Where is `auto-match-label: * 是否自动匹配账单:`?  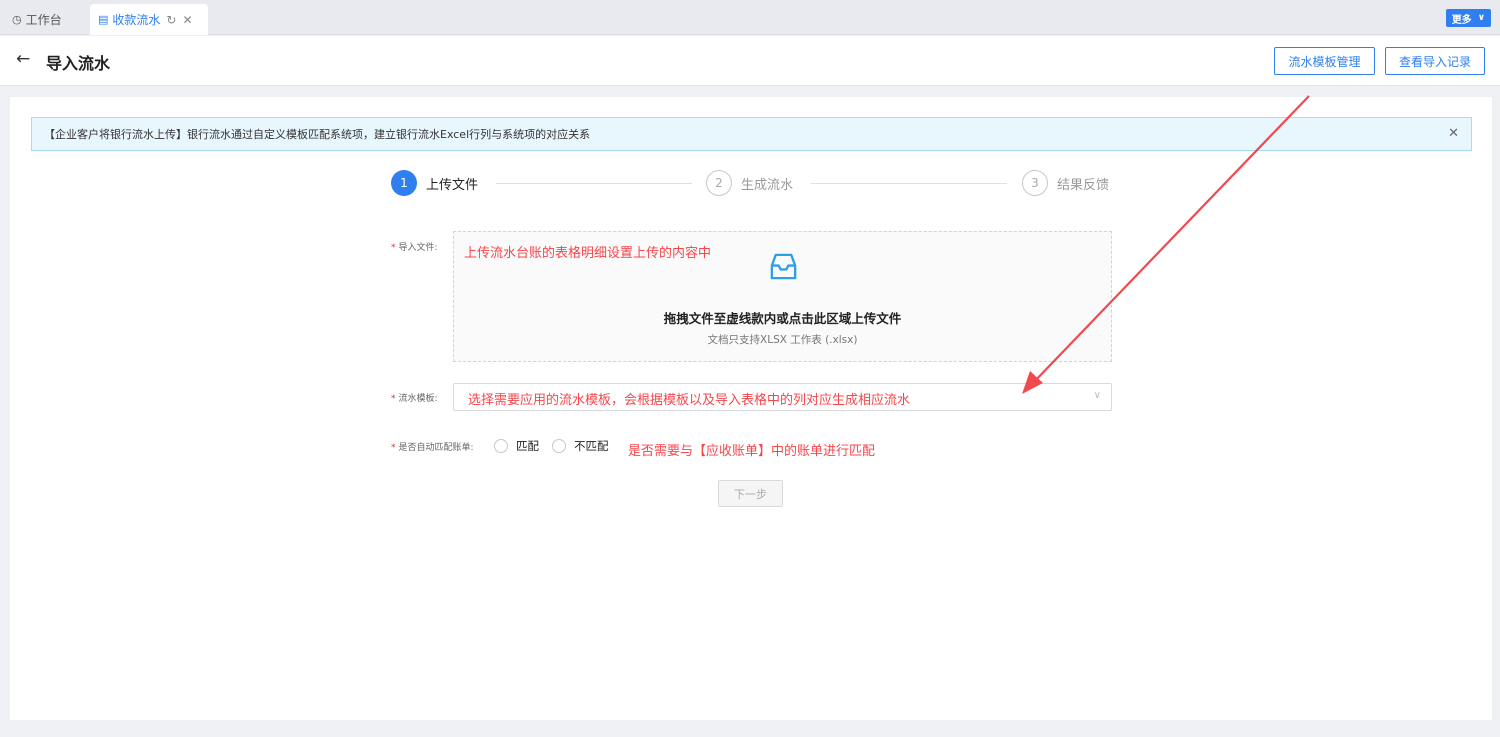
auto-match-label: * 是否自动匹配账单: is located at coordinates (432, 446).